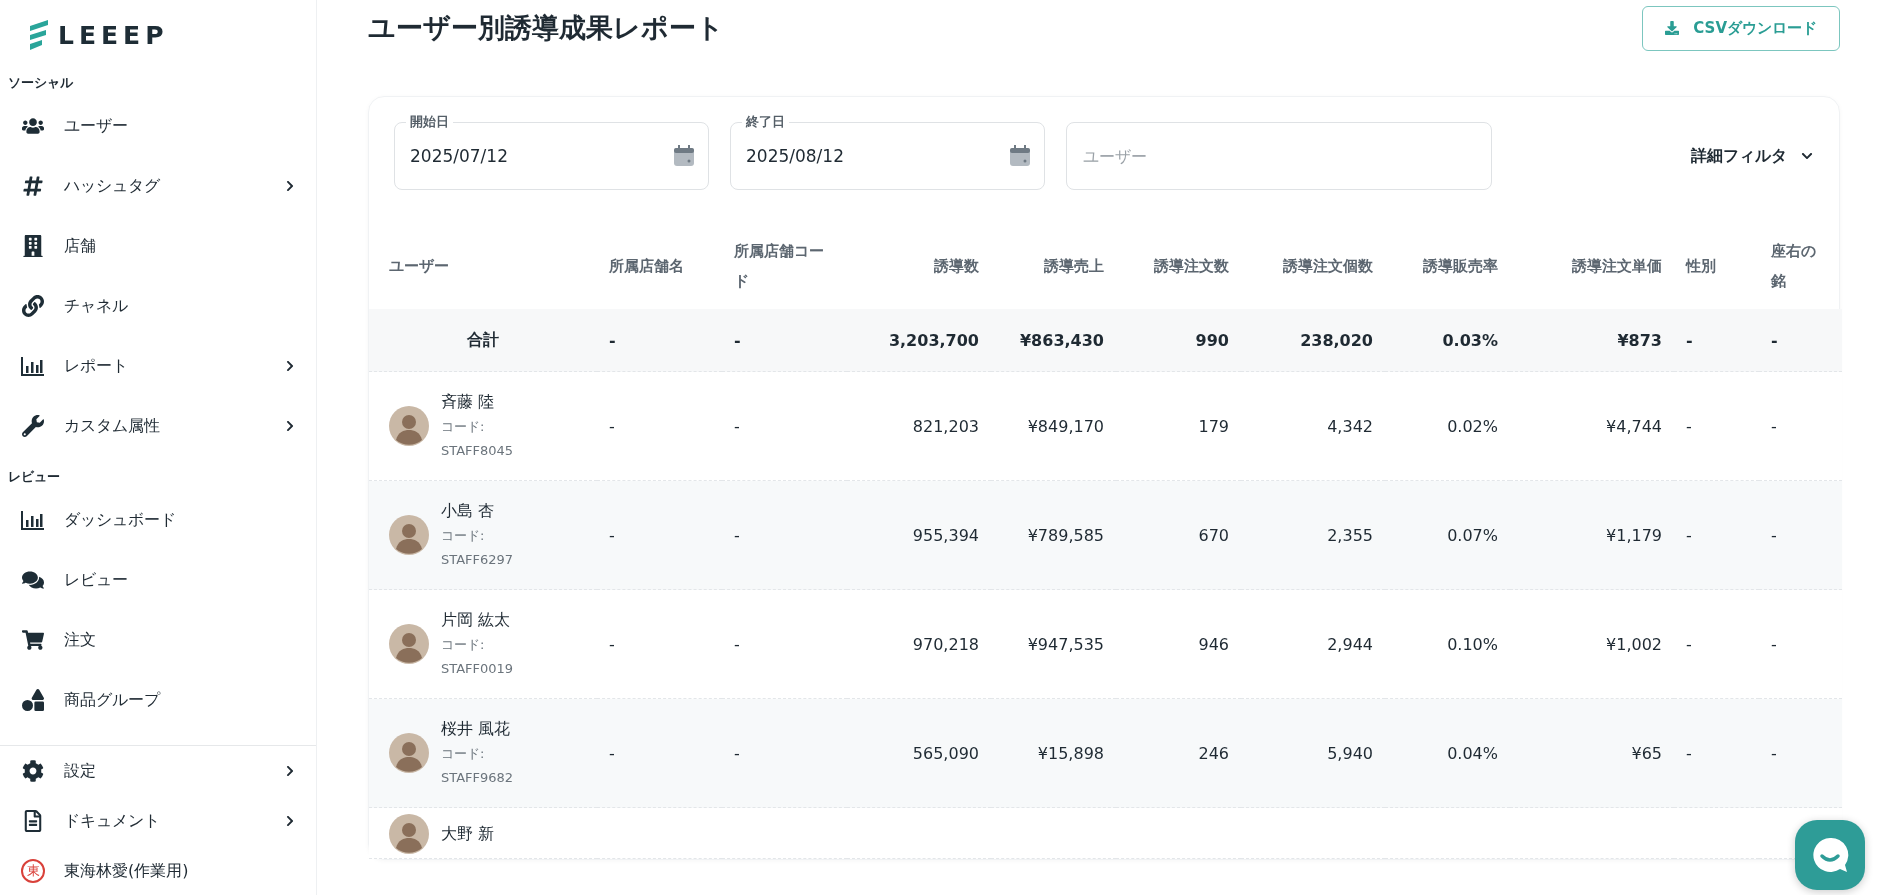  Describe the element at coordinates (945, 426) in the screenshot. I see `table-cell: 821,203` at that location.